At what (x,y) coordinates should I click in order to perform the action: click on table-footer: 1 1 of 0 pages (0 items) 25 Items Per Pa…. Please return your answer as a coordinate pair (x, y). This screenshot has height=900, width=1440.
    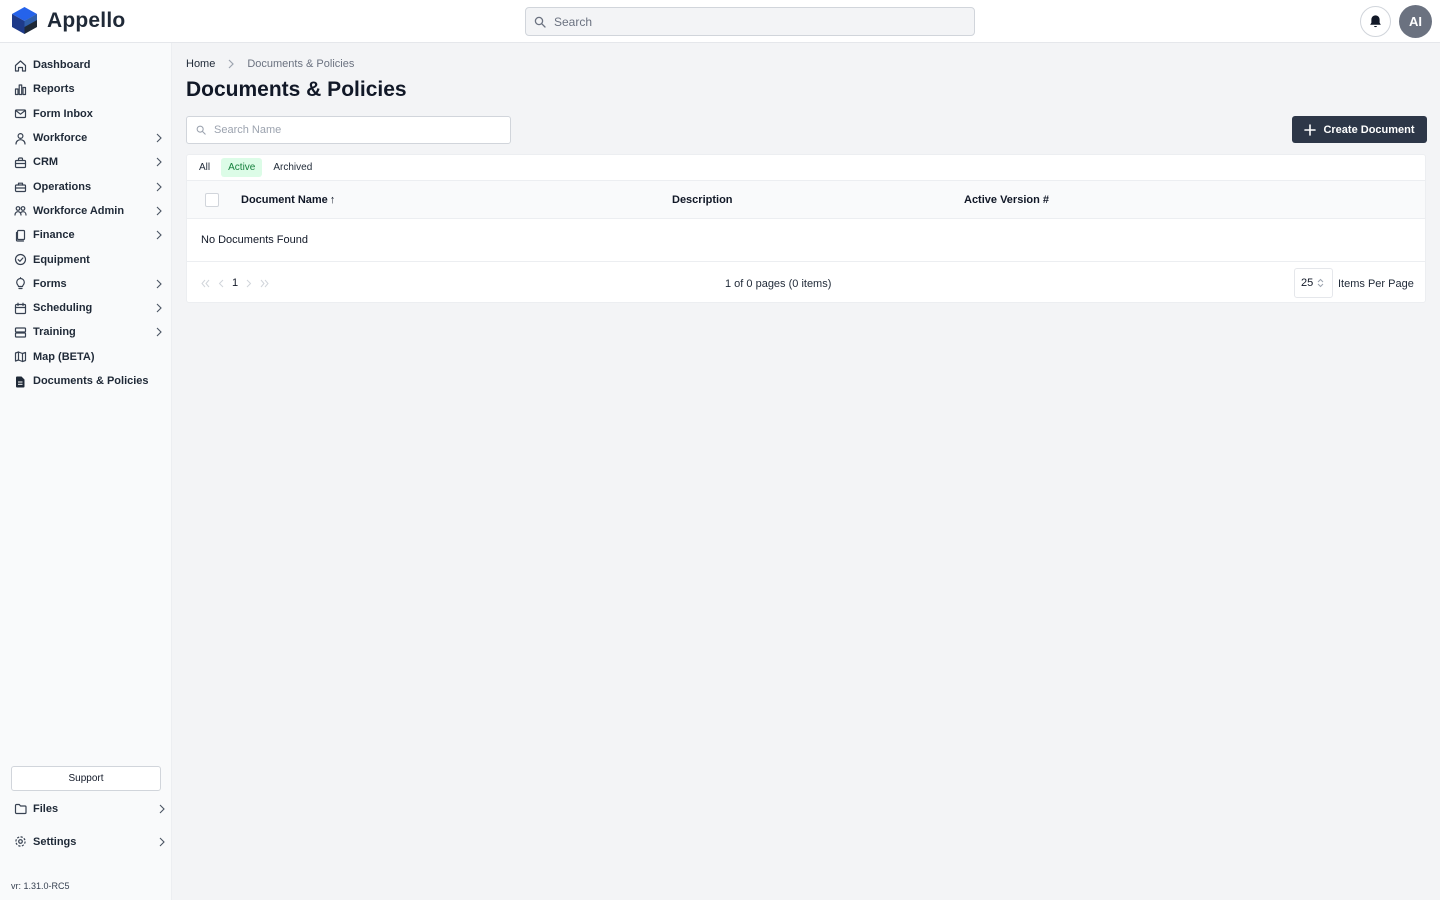
    Looking at the image, I should click on (806, 282).